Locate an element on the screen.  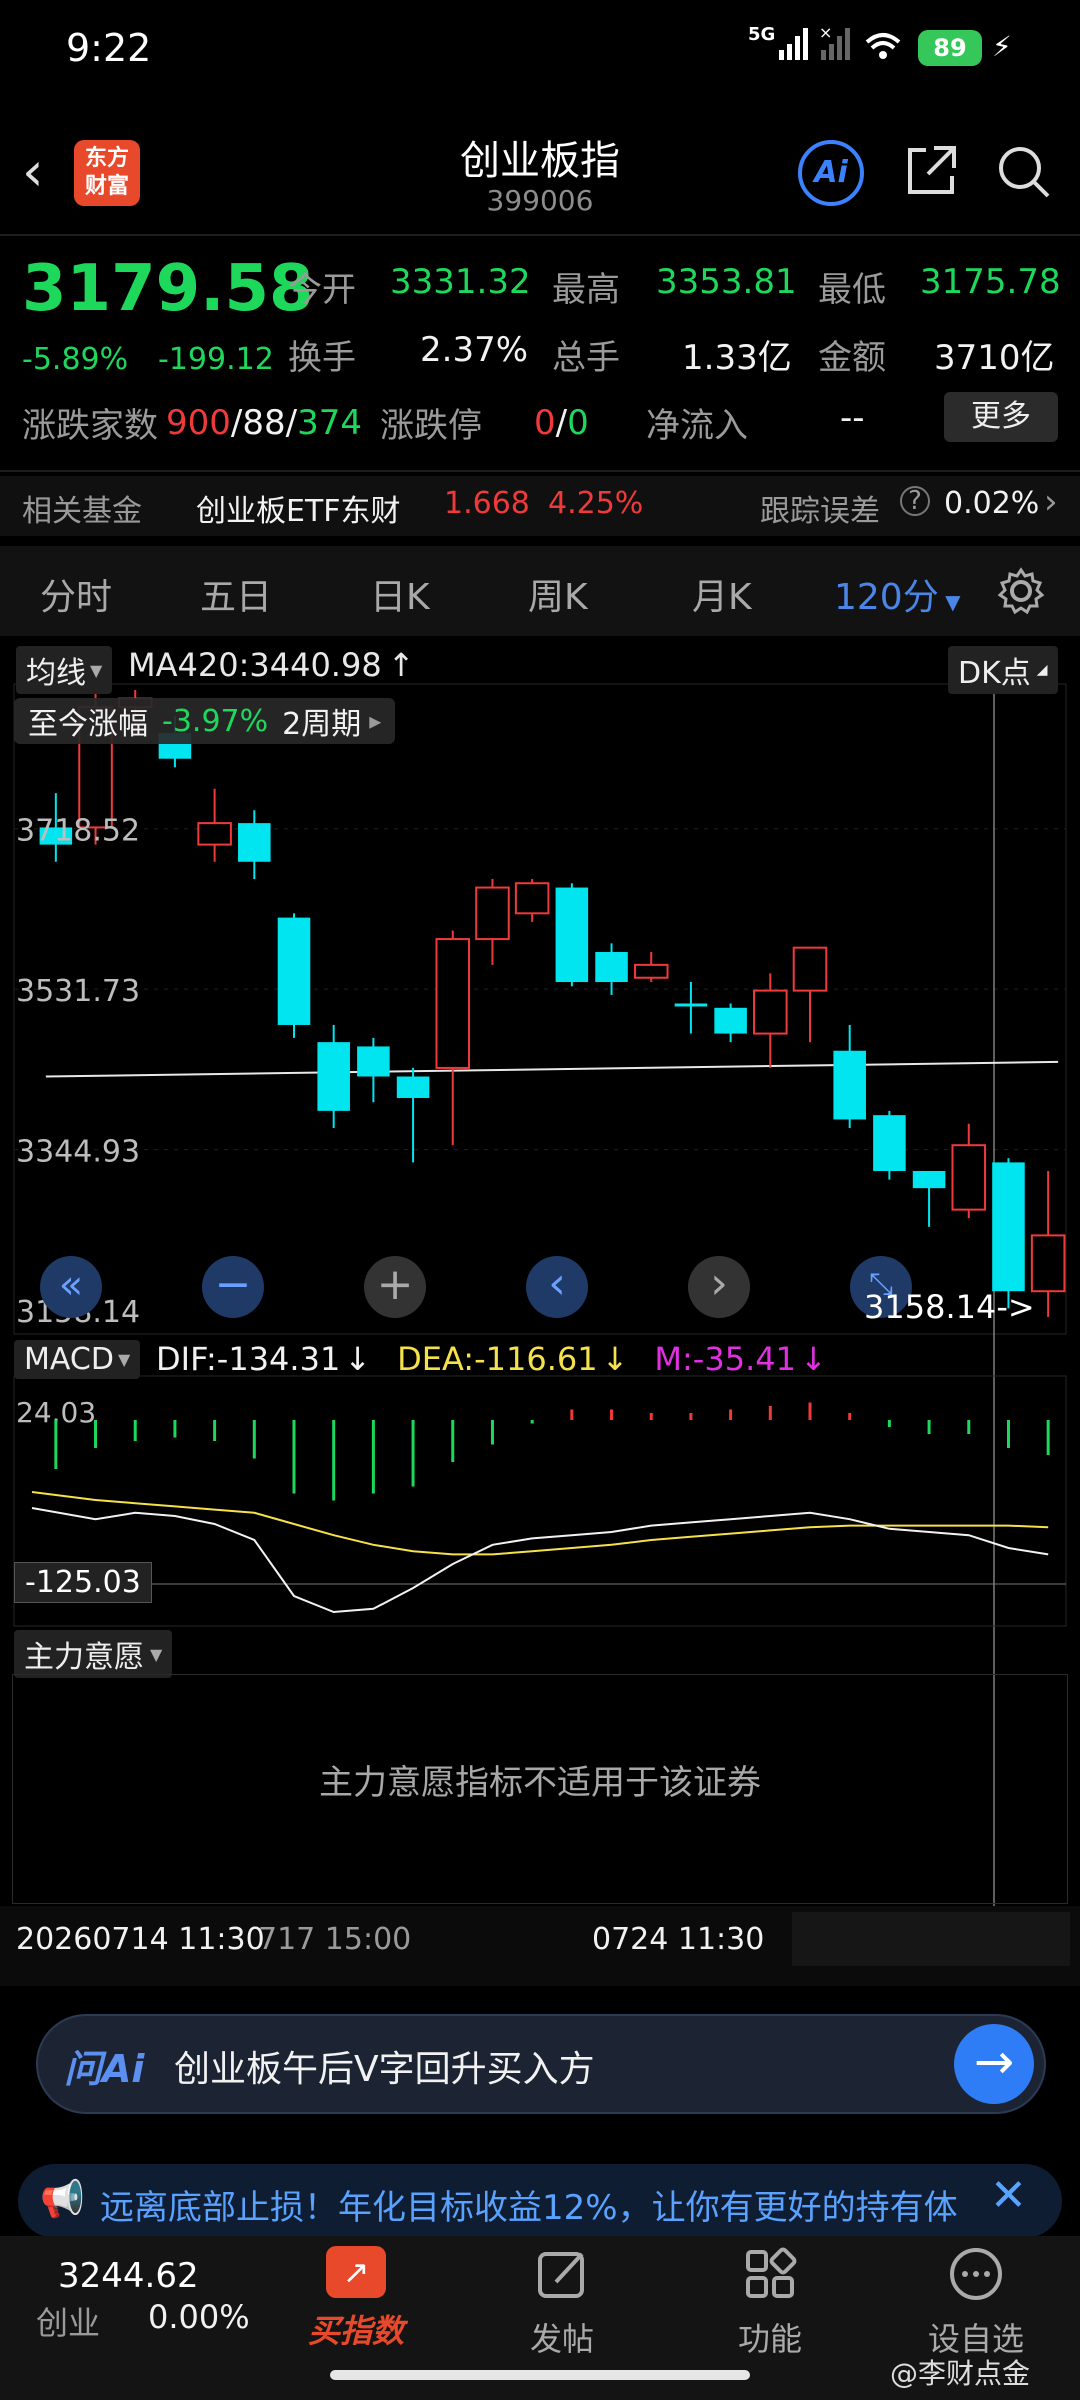
more-button: 更多 is located at coordinates (1001, 417).